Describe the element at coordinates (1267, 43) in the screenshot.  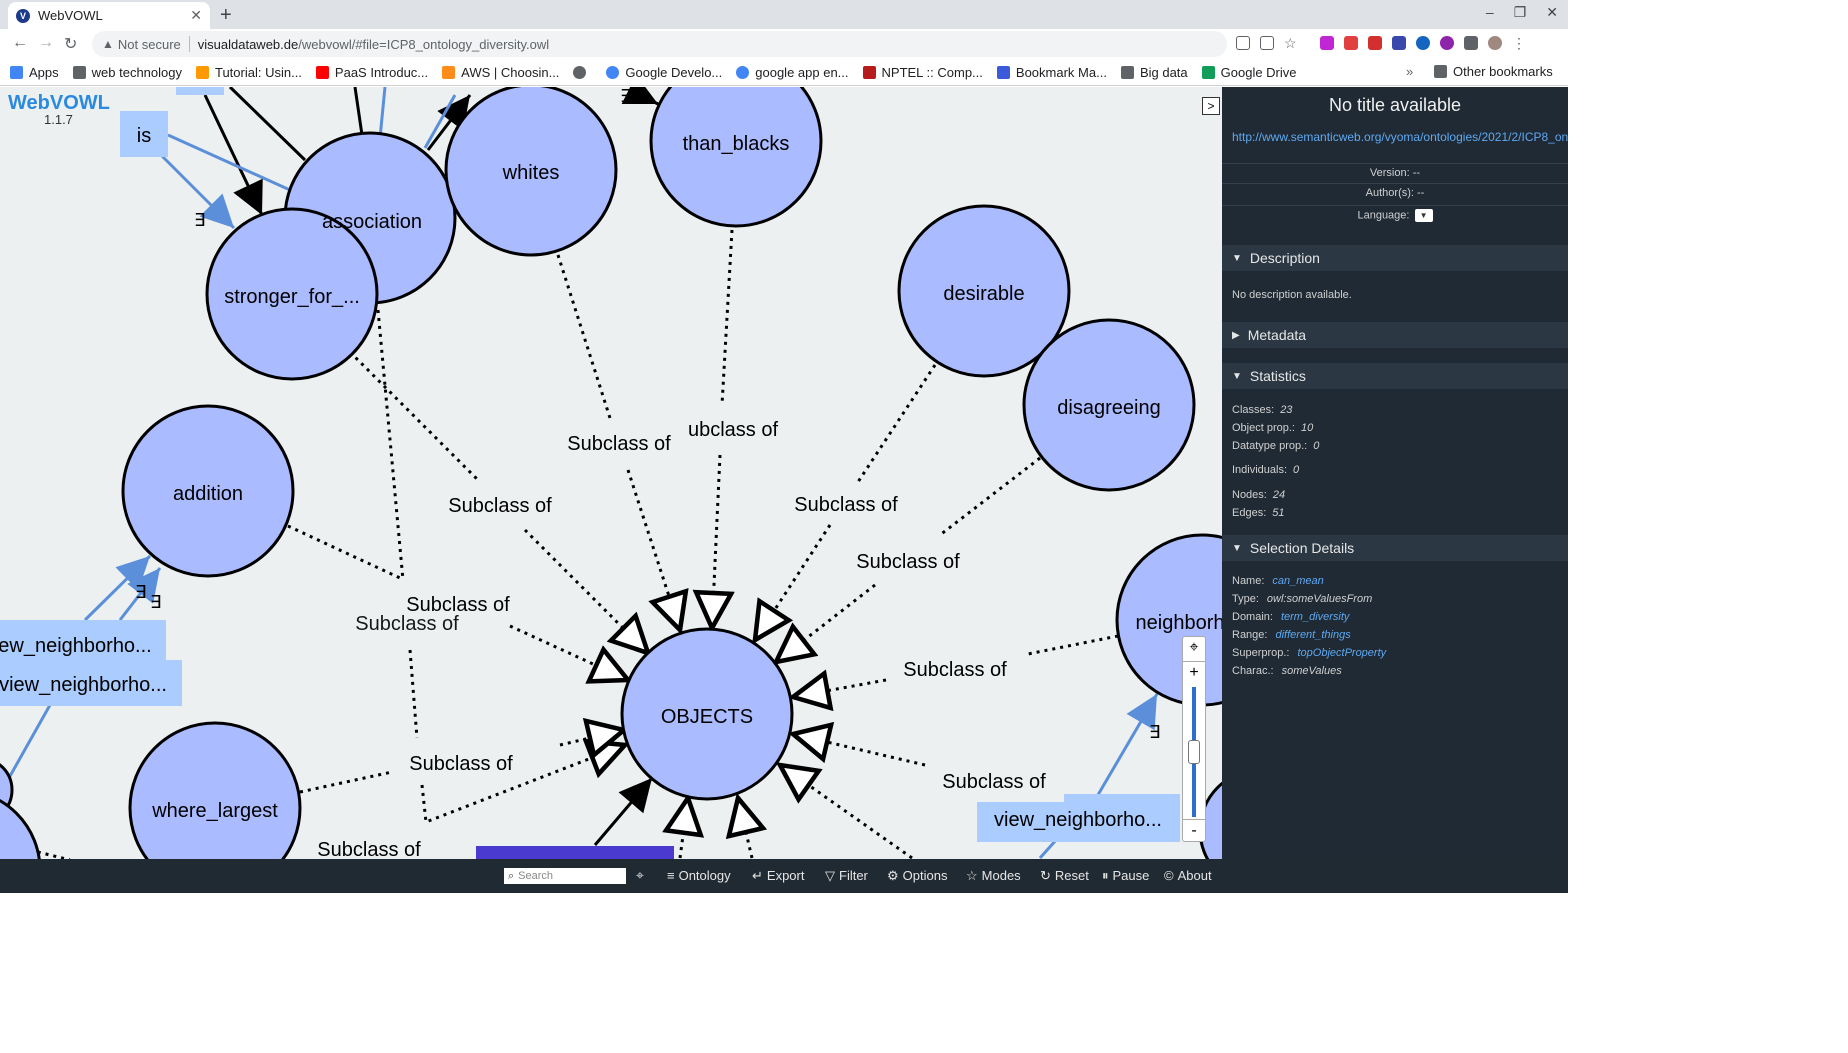
I see `qr-icon` at that location.